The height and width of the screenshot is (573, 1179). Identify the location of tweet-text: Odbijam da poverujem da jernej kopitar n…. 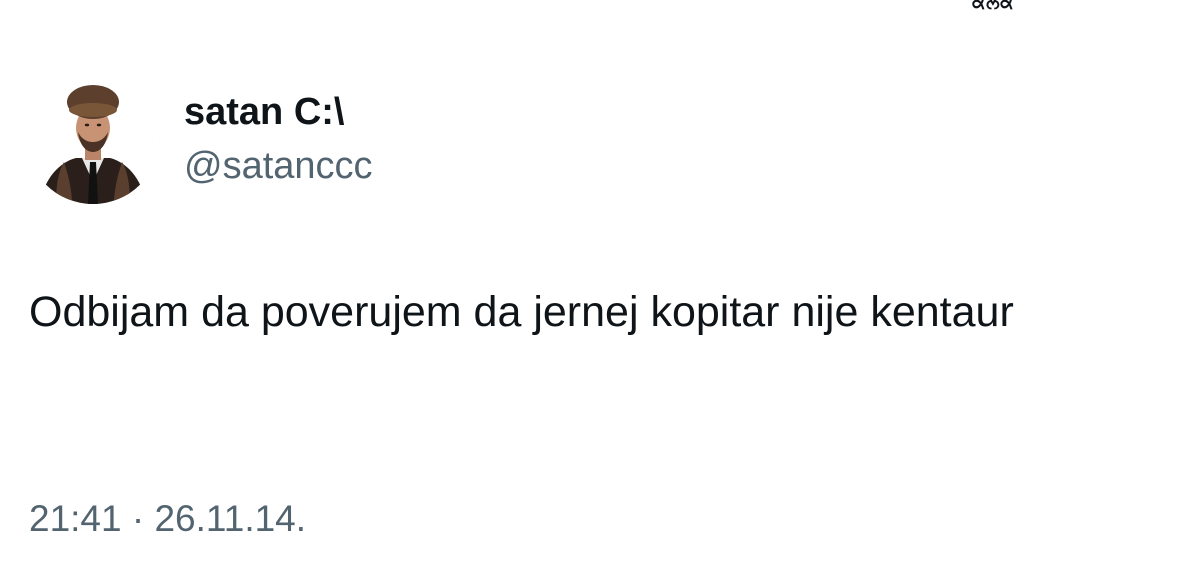
(521, 312).